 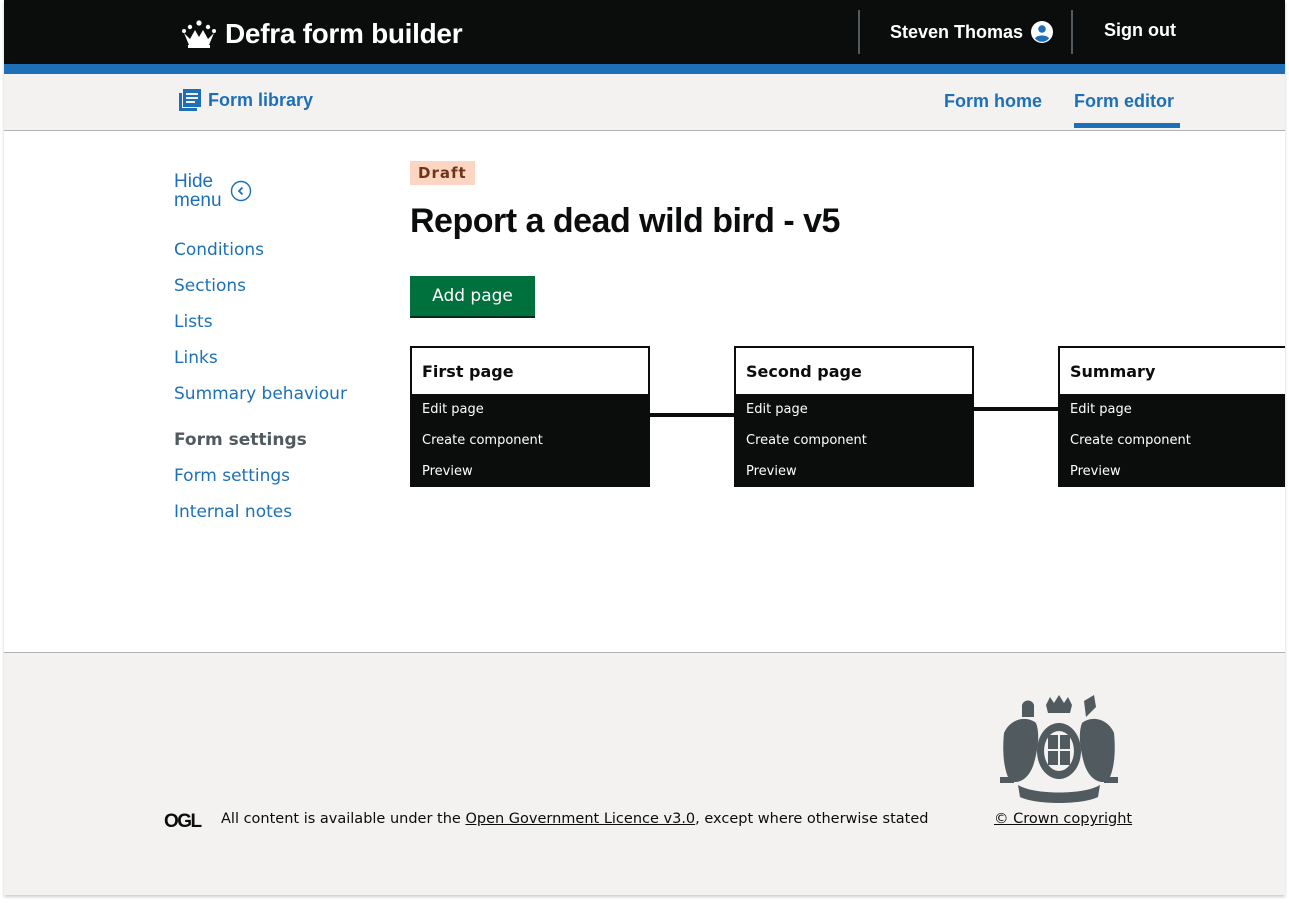 What do you see at coordinates (644, 69) in the screenshot?
I see `header-accent-bar` at bounding box center [644, 69].